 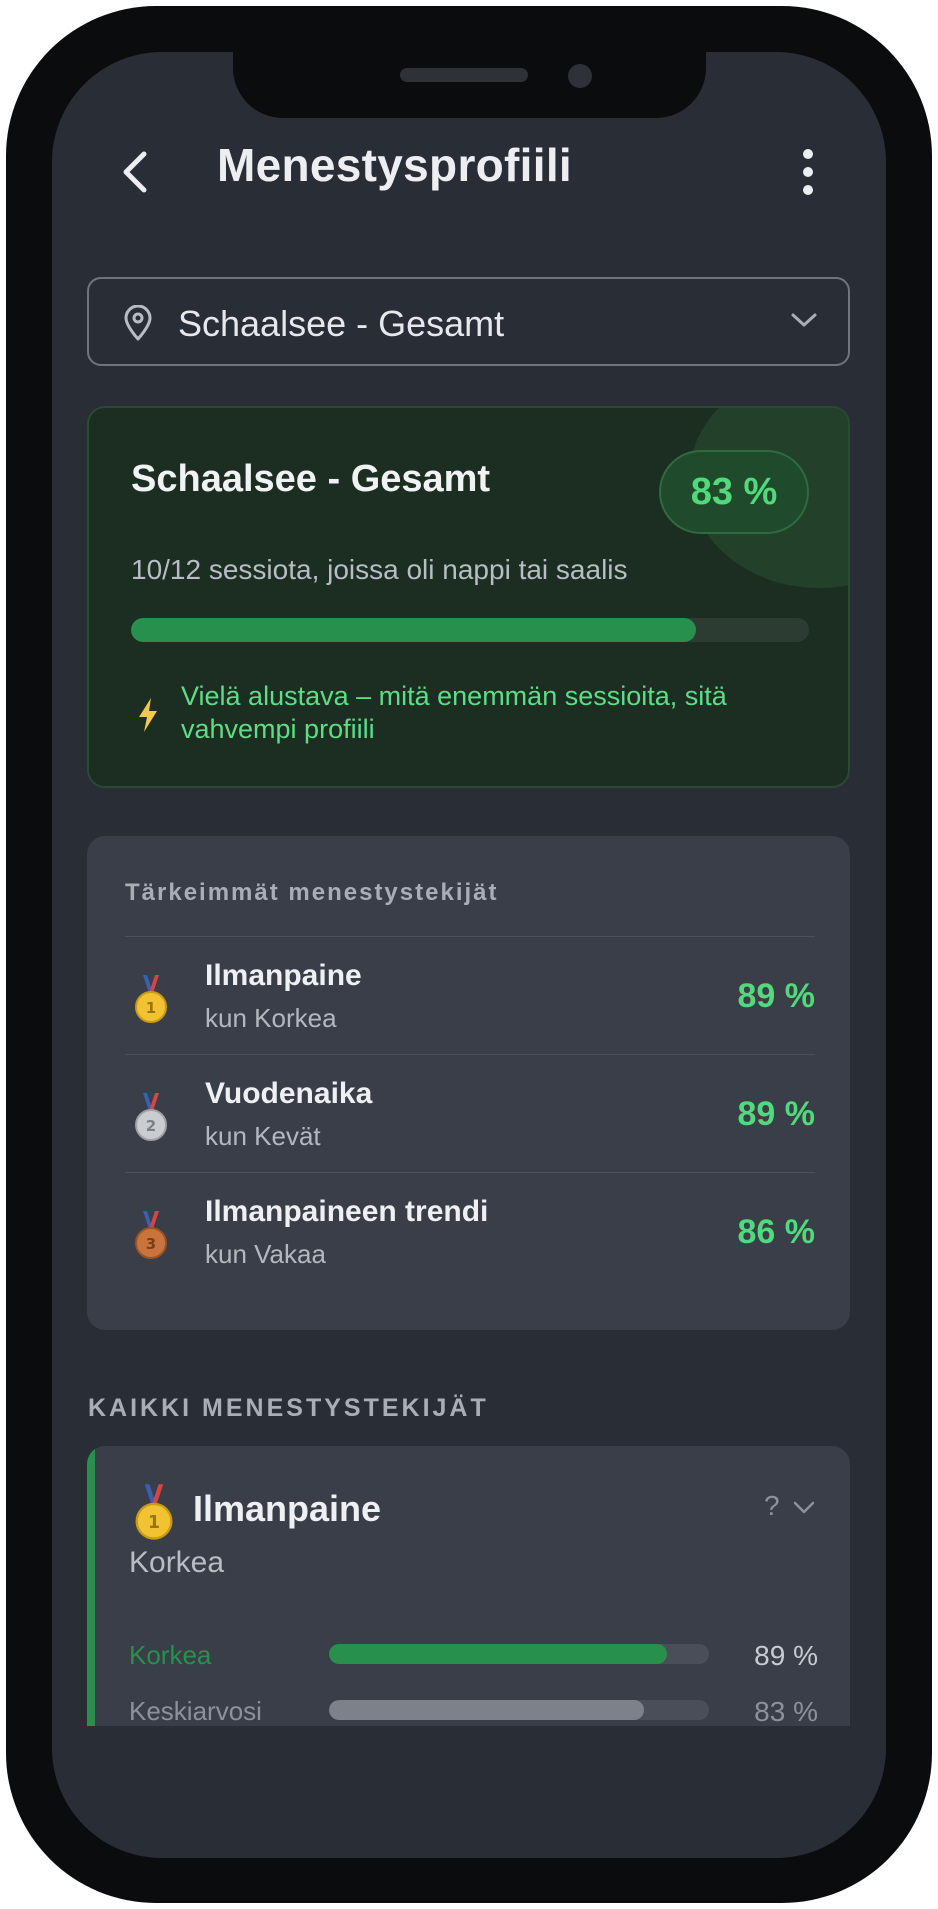 I want to click on summary-title: Schaalsee - Gesamt, so click(x=311, y=479).